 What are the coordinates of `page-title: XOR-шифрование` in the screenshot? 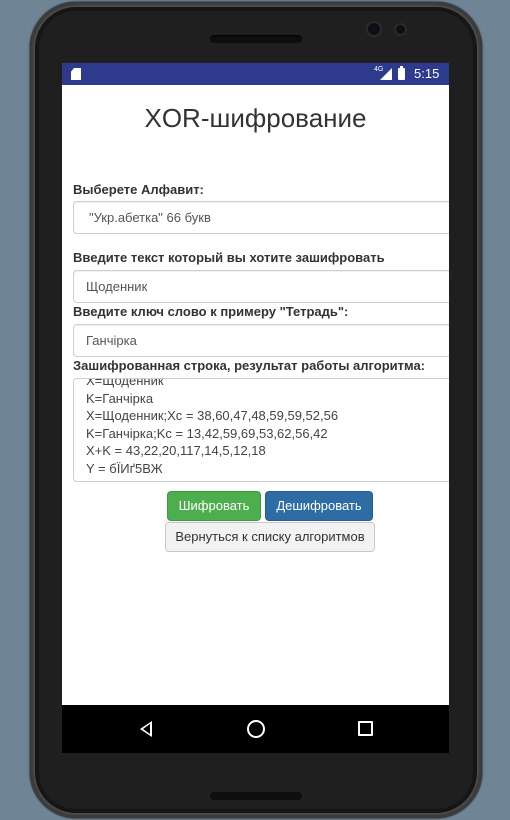 It's located at (255, 118).